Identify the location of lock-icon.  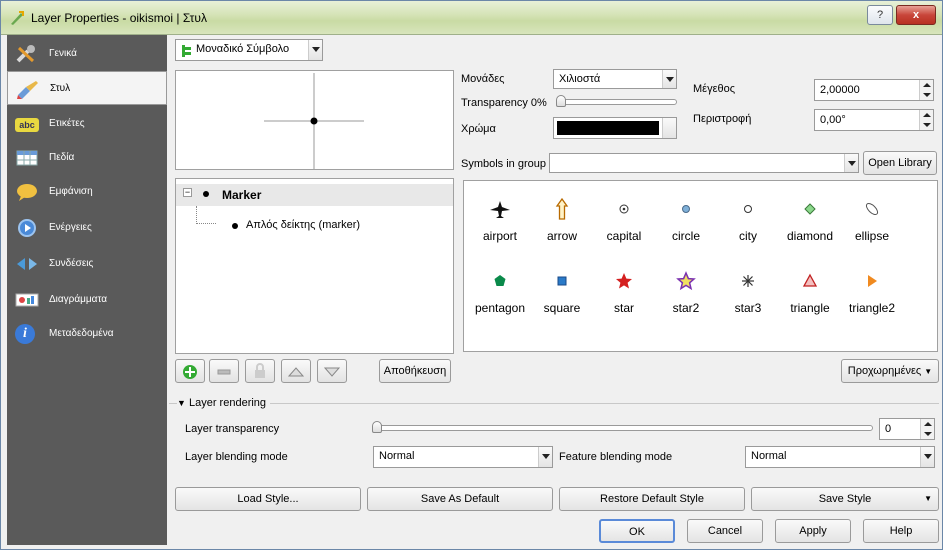
(260, 370).